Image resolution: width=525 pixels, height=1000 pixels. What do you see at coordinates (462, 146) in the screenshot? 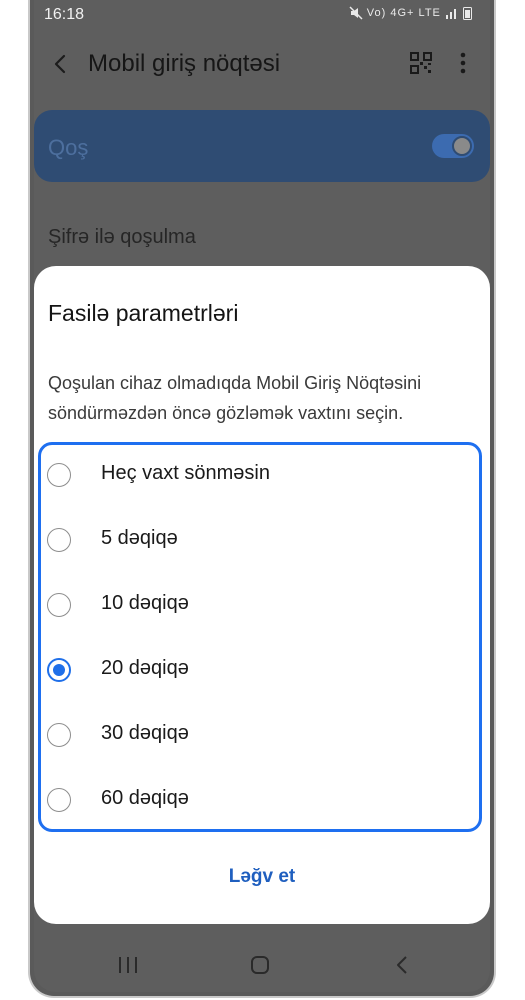
I see `toggle-knob` at bounding box center [462, 146].